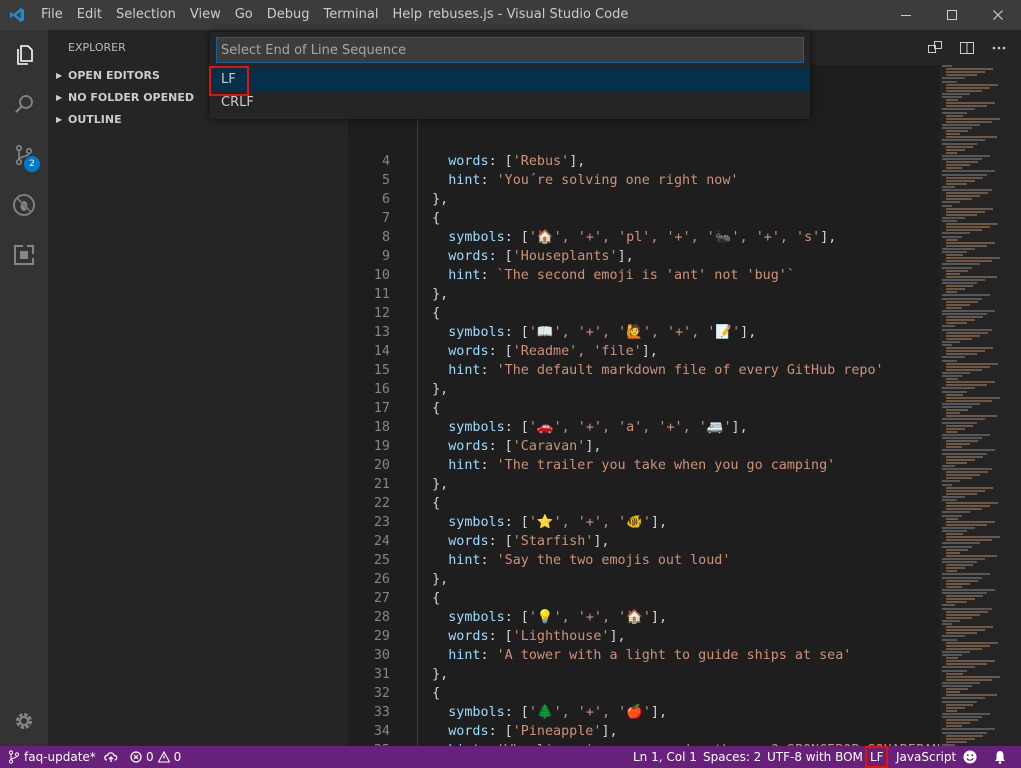 This screenshot has height=768, width=1021. What do you see at coordinates (111, 757) in the screenshot?
I see `sync-icon` at bounding box center [111, 757].